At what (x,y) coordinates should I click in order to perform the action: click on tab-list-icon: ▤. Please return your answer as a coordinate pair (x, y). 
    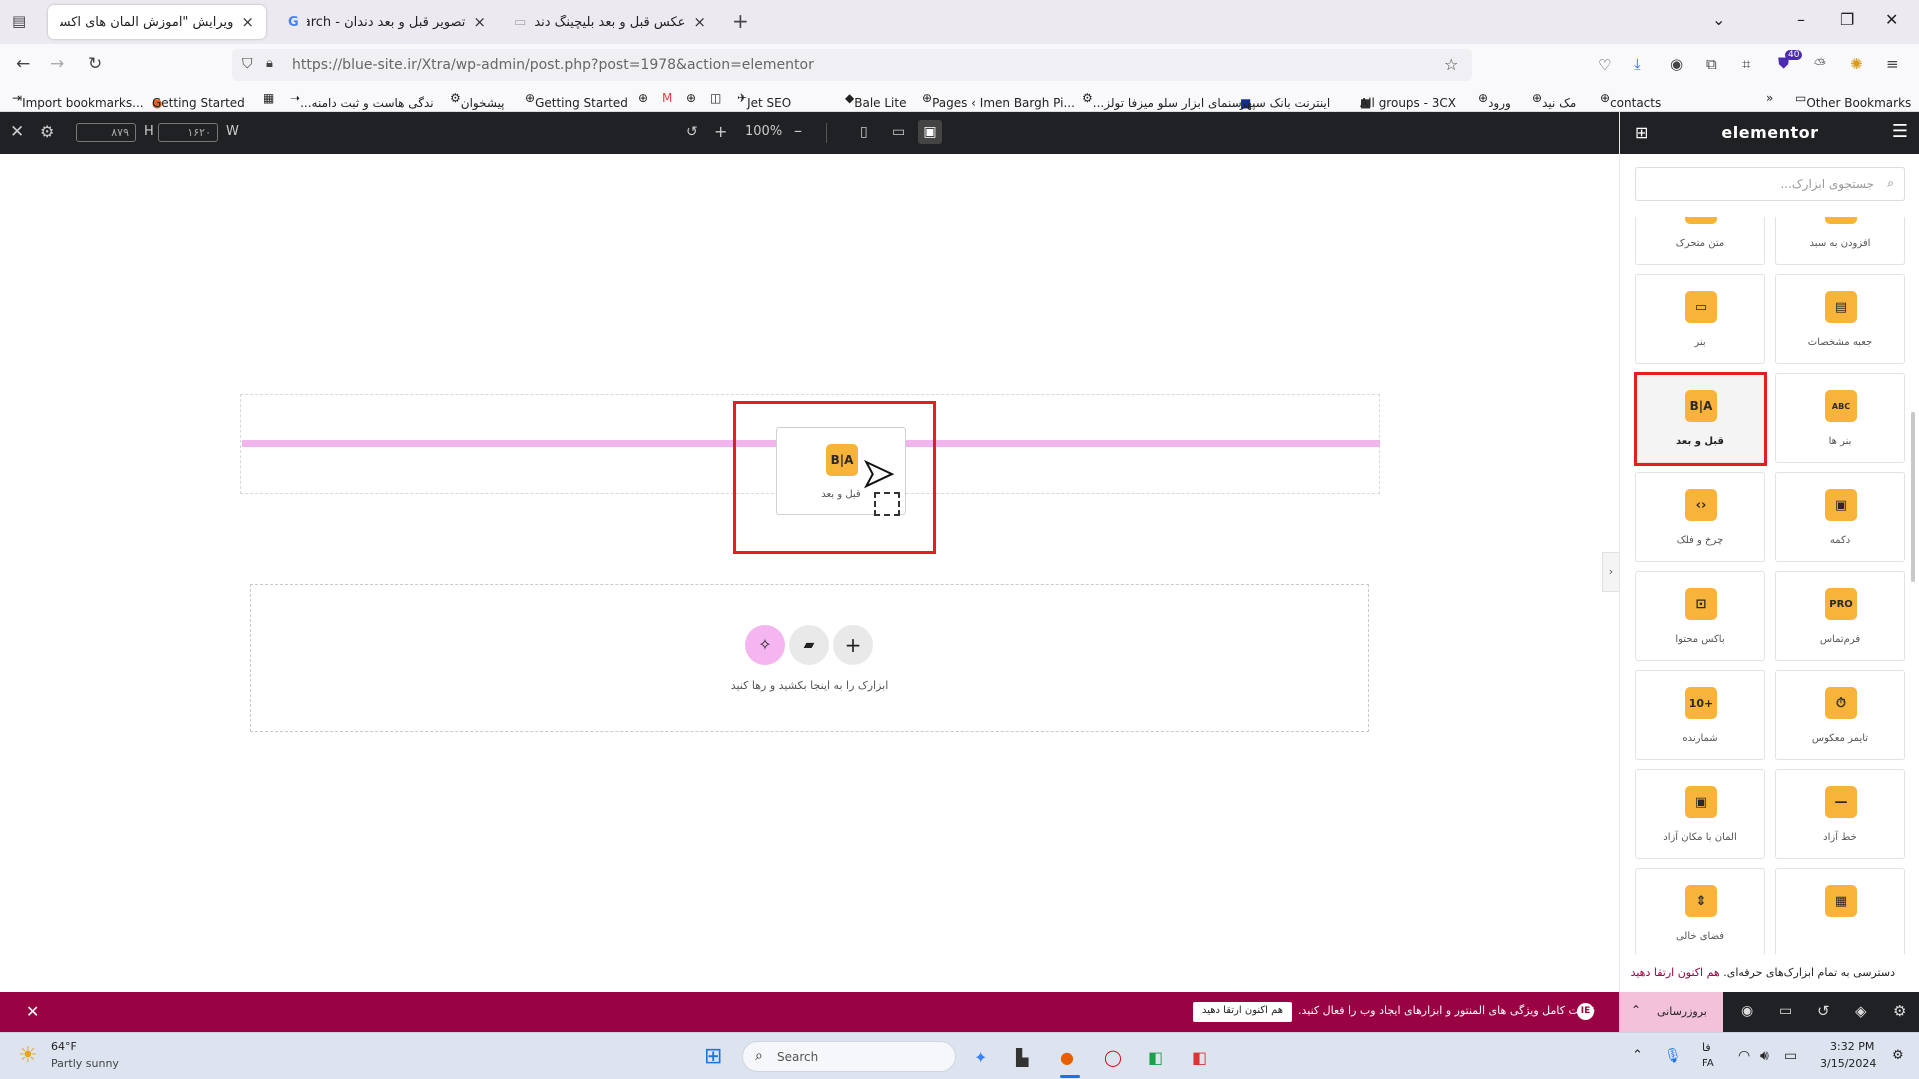
    Looking at the image, I should click on (19, 21).